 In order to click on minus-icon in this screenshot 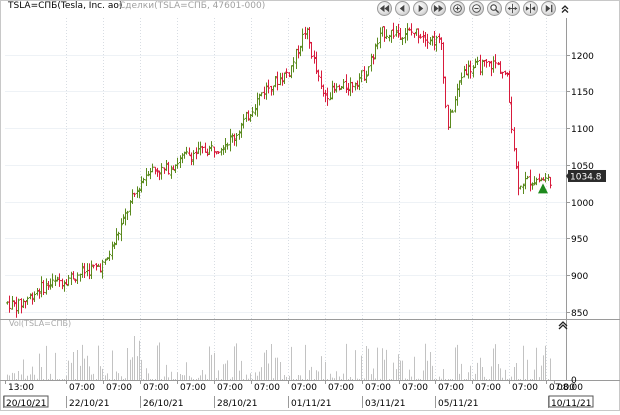, I will do `click(476, 8)`.